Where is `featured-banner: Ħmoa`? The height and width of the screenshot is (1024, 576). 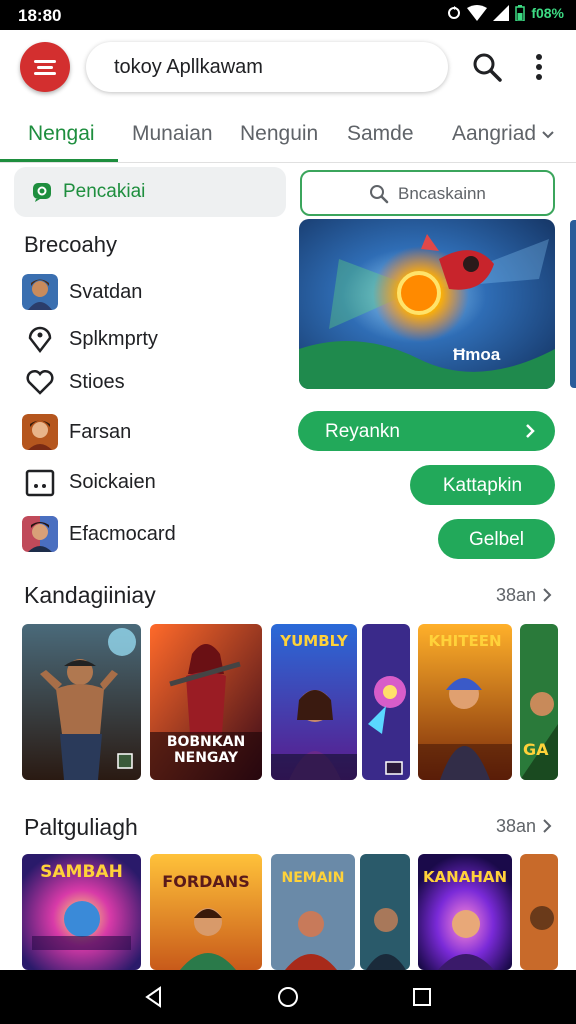
featured-banner: Ħmoa is located at coordinates (427, 304).